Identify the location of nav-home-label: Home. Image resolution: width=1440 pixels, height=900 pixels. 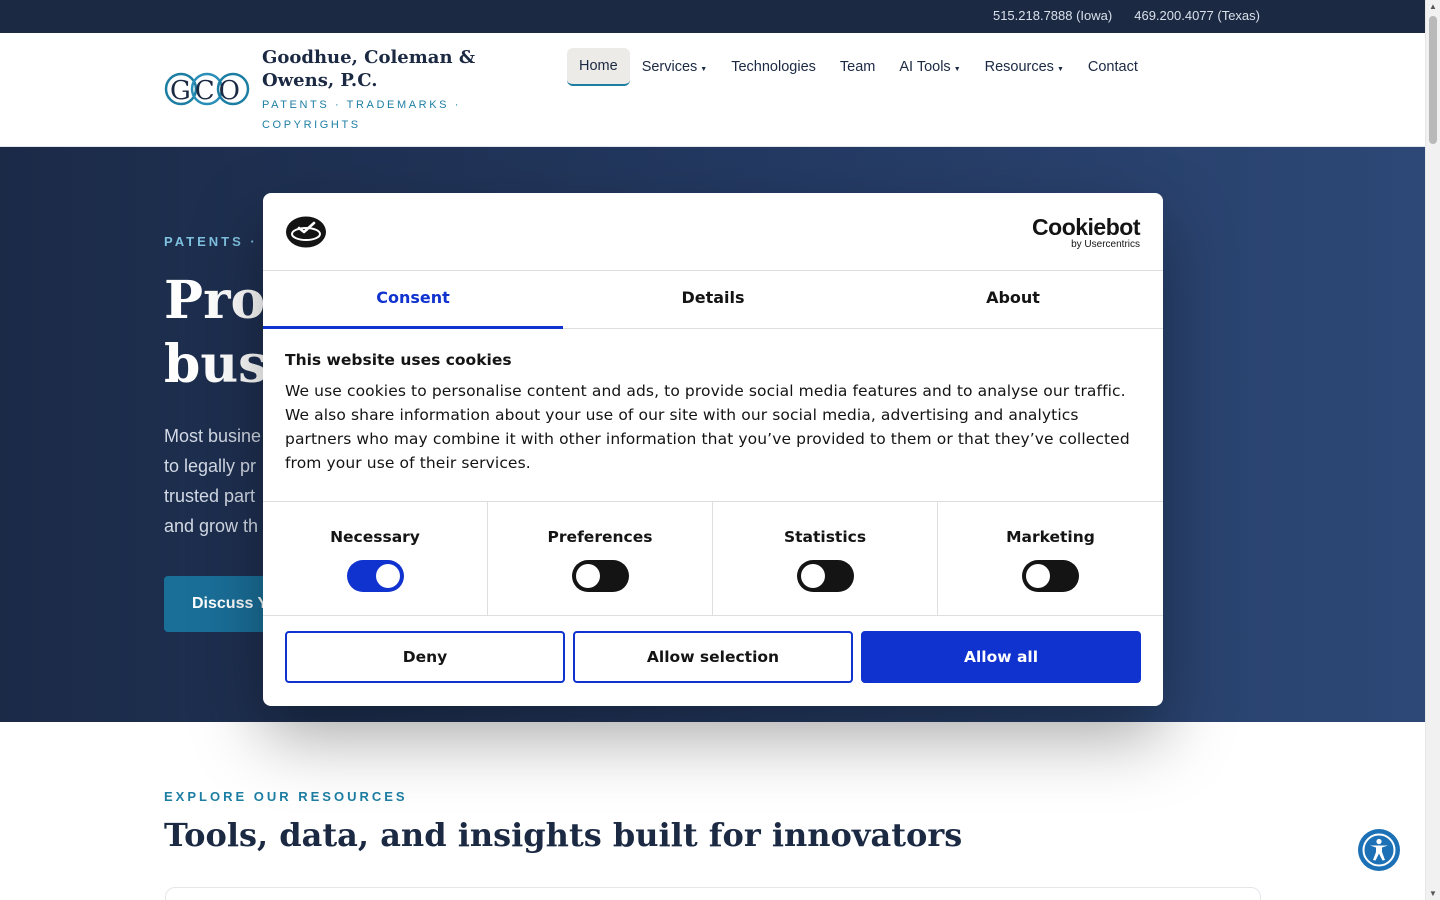
(598, 66).